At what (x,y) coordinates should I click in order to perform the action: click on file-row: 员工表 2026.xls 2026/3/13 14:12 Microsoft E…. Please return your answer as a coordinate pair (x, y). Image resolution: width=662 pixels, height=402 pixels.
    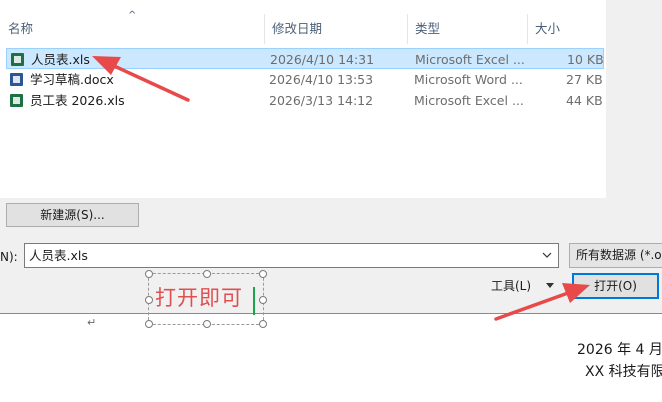
    Looking at the image, I should click on (305, 100).